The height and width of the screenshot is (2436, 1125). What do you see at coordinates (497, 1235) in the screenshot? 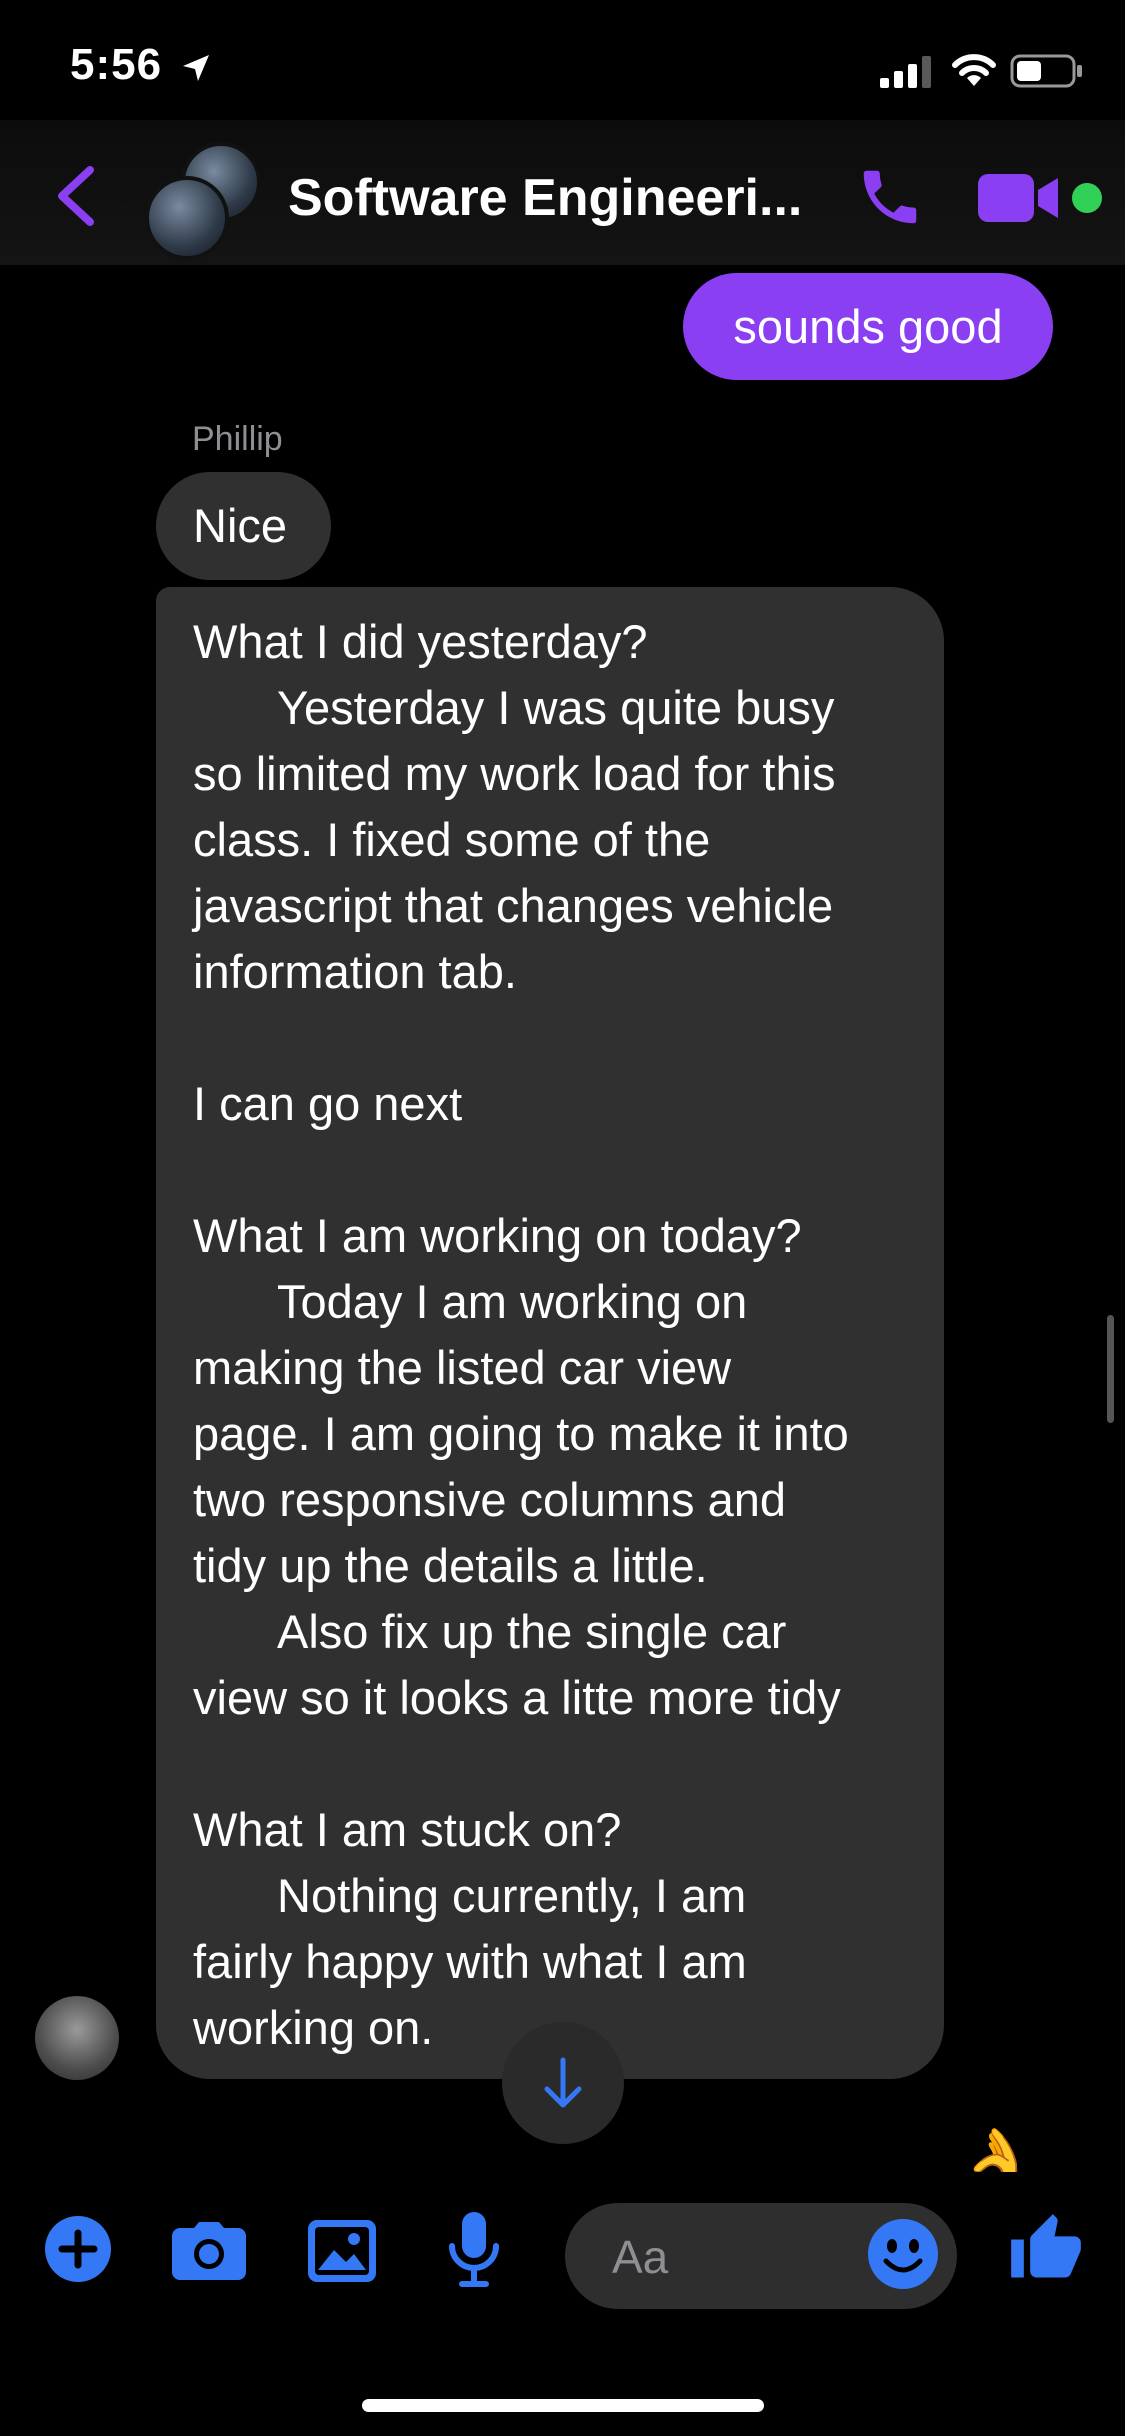
I see `message-line: What I am working on today?` at bounding box center [497, 1235].